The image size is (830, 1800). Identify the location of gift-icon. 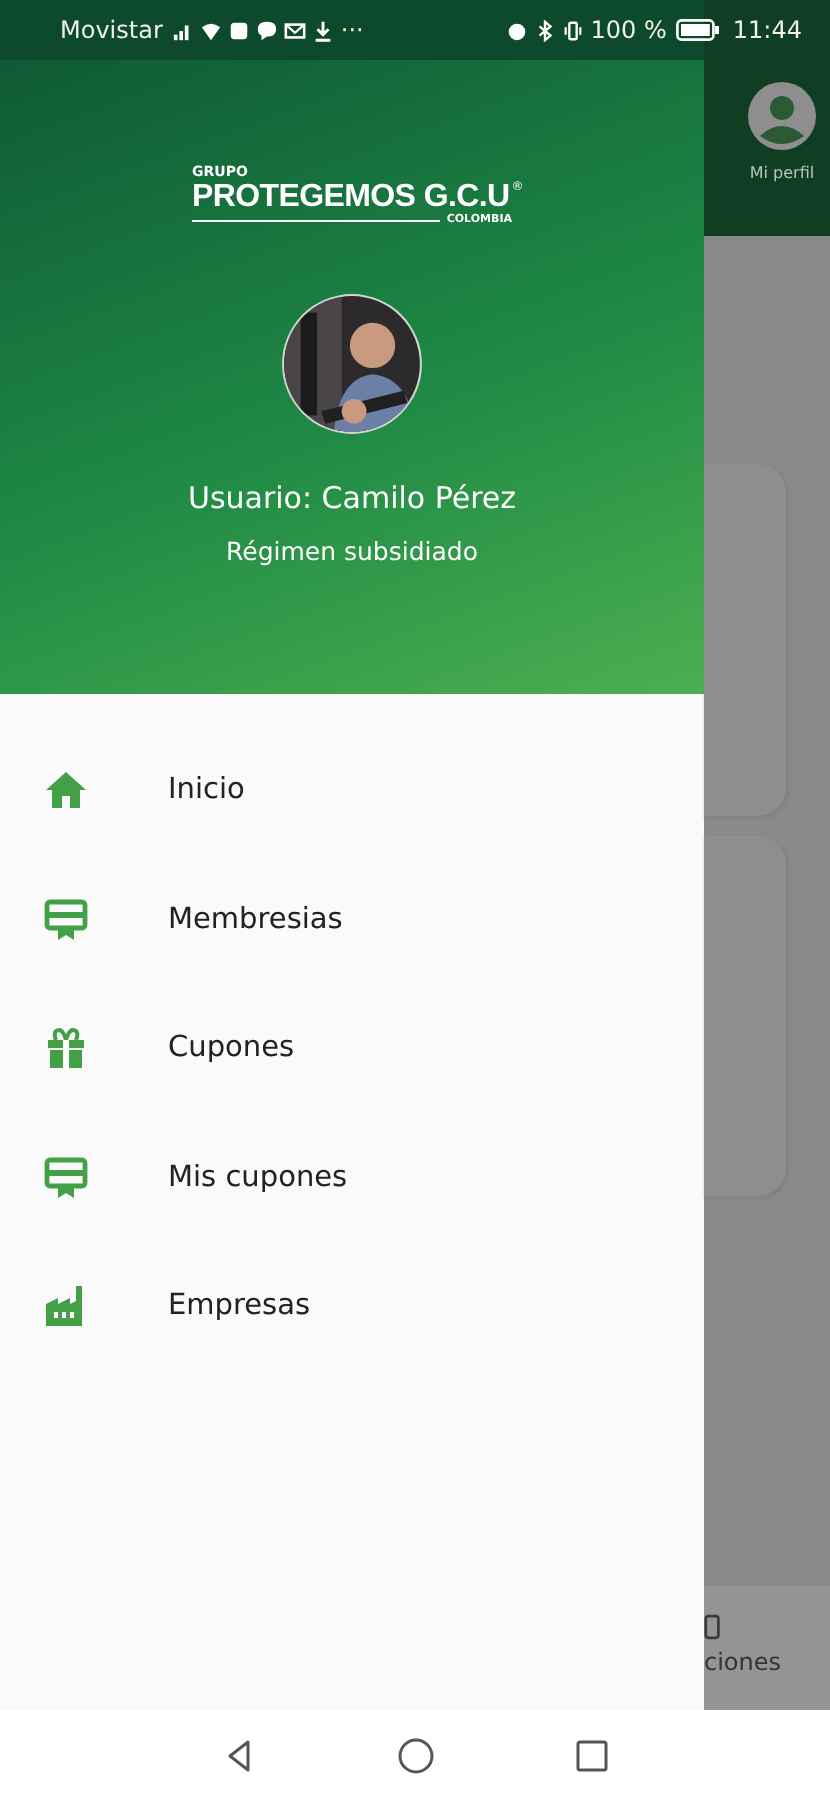
(66, 1048).